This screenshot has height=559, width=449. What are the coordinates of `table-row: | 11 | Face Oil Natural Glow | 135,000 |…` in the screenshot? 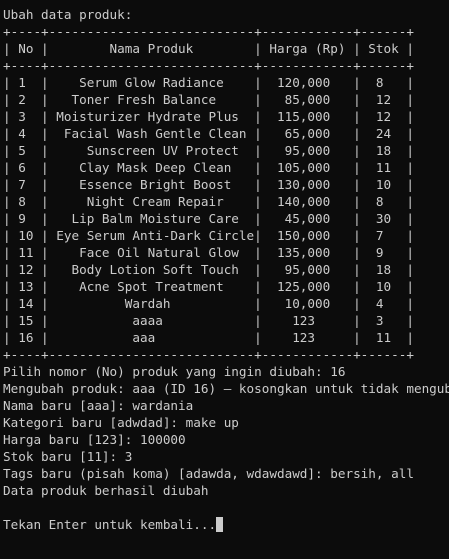 It's located at (208, 252).